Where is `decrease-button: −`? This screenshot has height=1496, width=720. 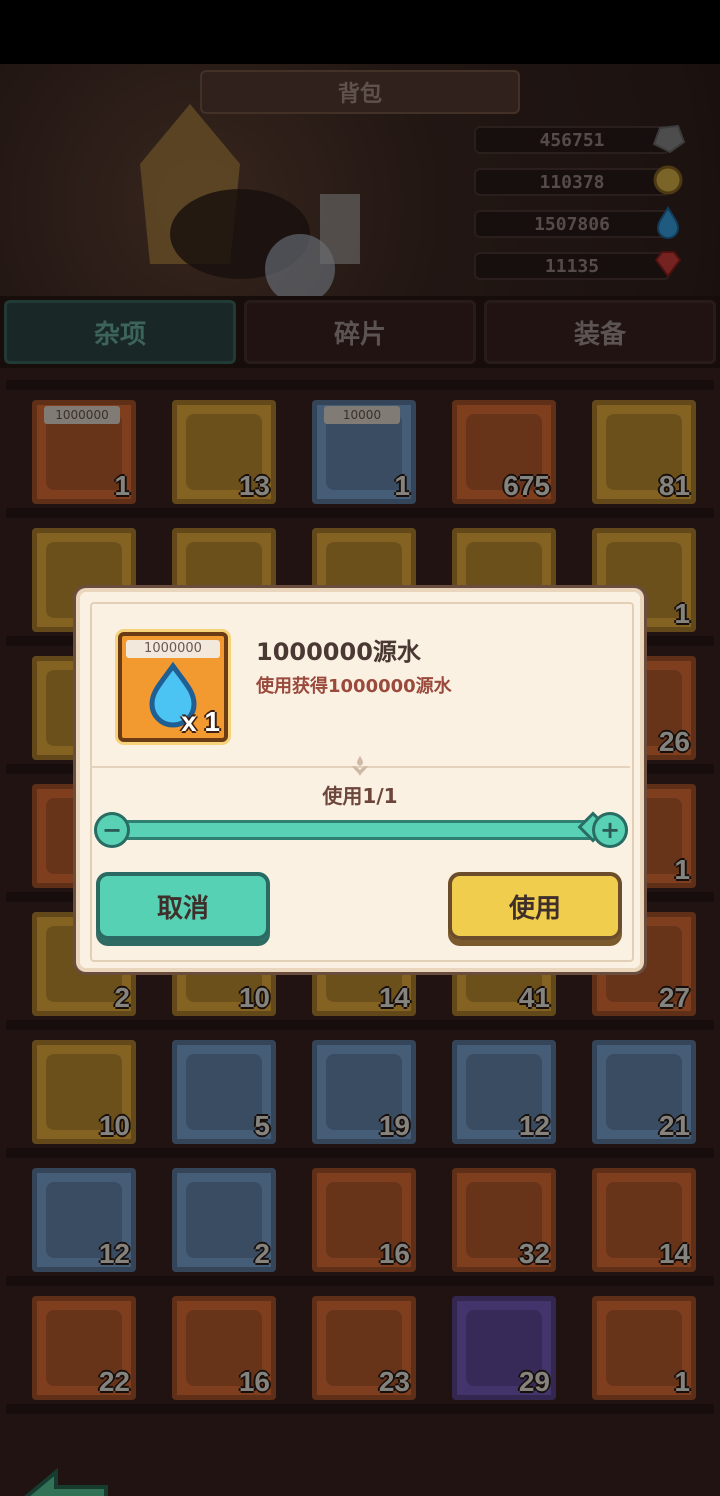 decrease-button: − is located at coordinates (112, 830).